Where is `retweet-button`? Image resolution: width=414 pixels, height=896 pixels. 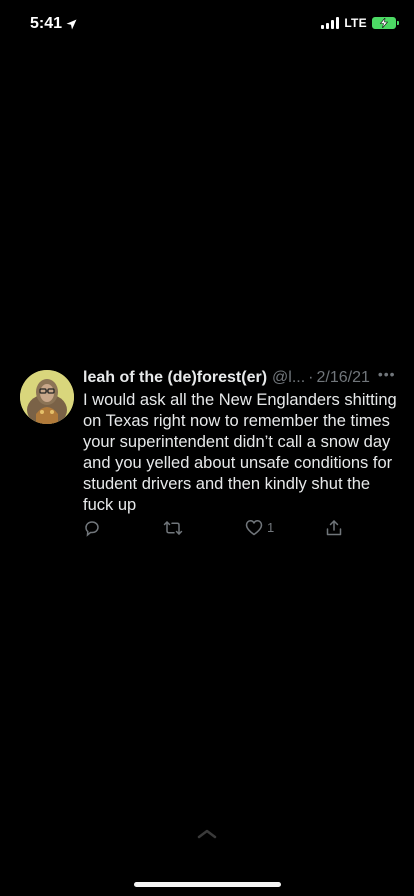 retweet-button is located at coordinates (173, 528).